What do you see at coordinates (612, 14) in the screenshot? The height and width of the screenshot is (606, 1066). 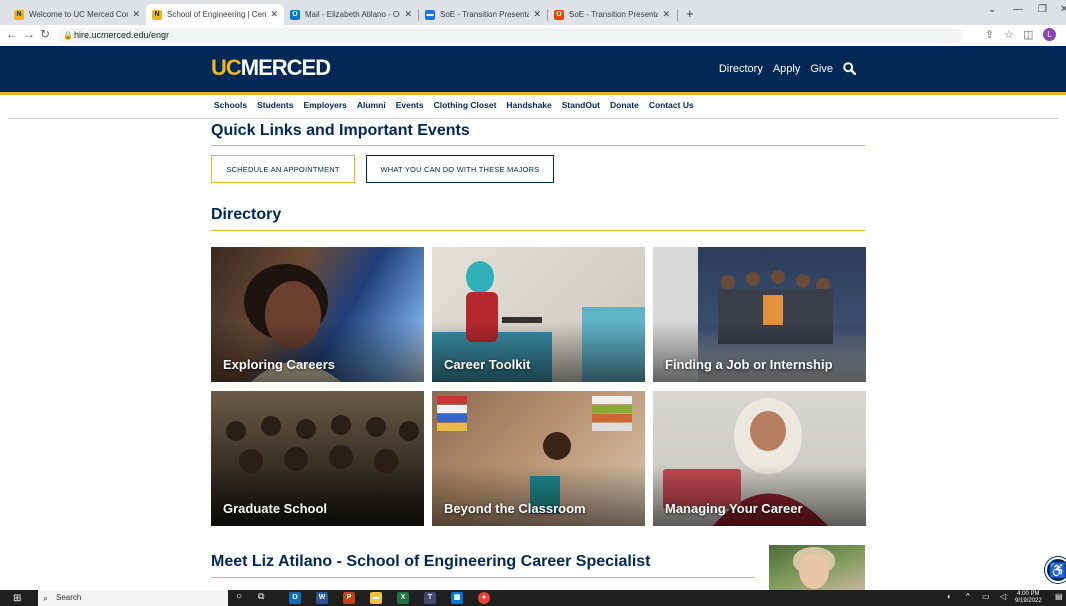 I see `tab-soe-presentation-2: O SoE - Transition Presentation FA ✕` at bounding box center [612, 14].